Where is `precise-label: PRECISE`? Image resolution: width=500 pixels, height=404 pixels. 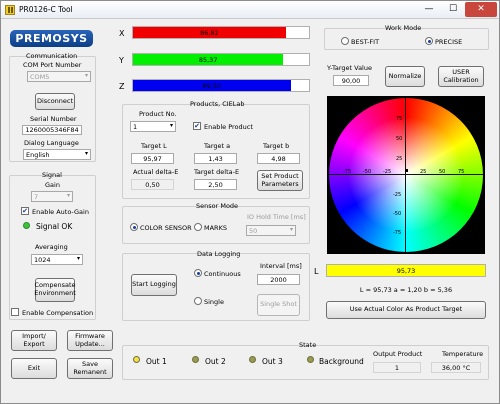
precise-label: PRECISE is located at coordinates (449, 42).